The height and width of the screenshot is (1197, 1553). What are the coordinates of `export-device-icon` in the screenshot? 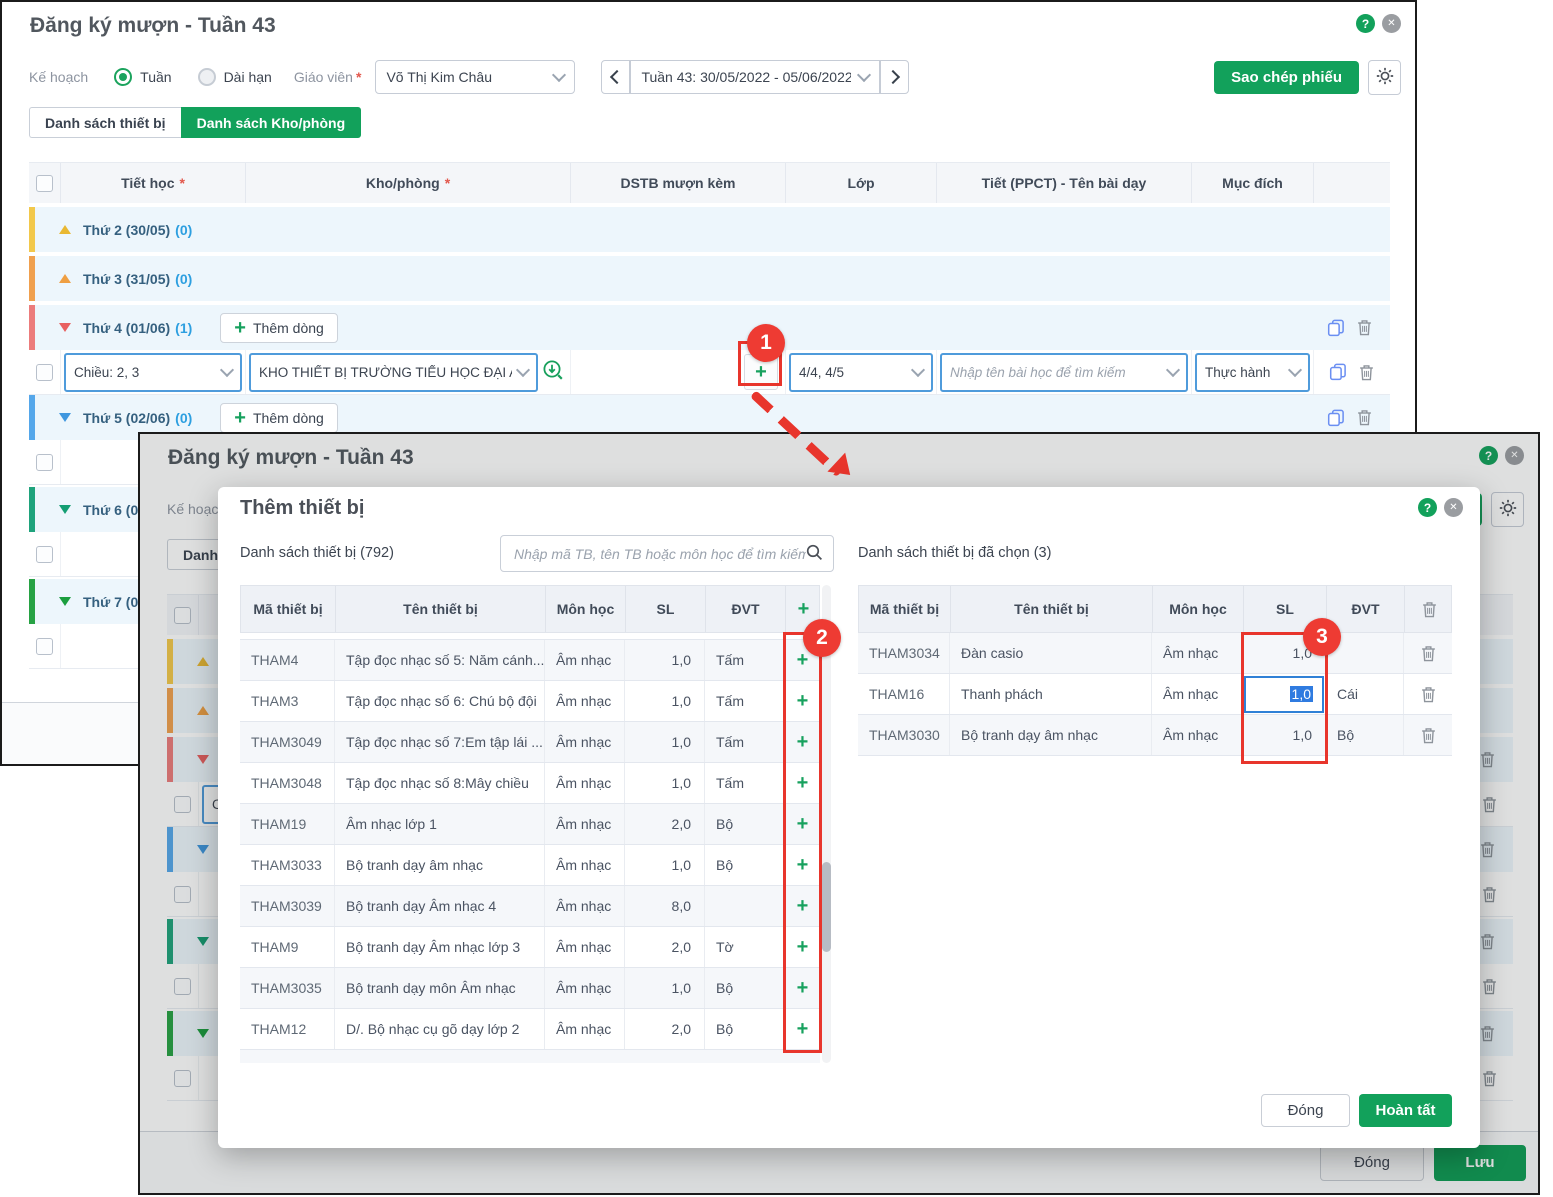 It's located at (553, 372).